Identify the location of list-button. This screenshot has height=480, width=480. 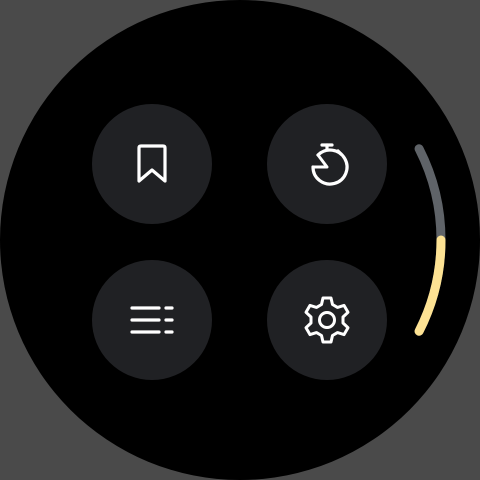
(152, 320).